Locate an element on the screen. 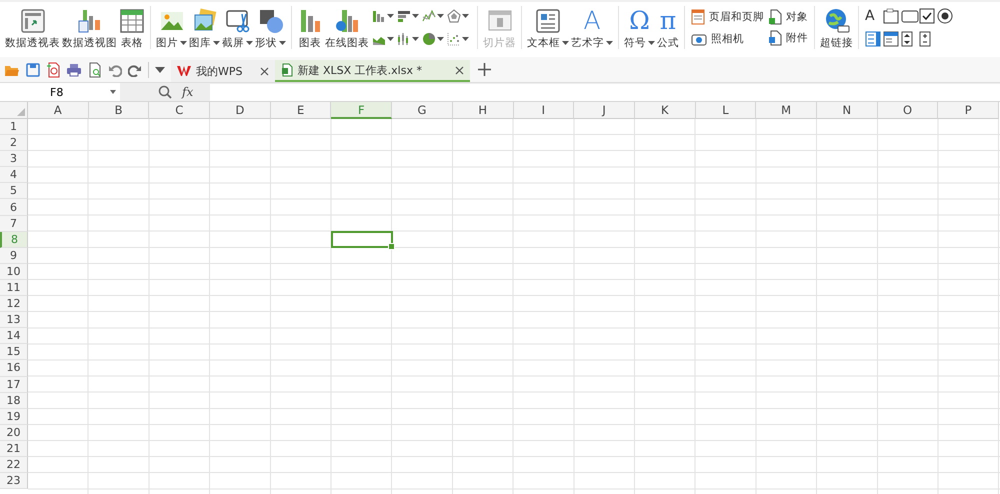 This screenshot has width=1000, height=494. document-tab: 我的WPS is located at coordinates (222, 71).